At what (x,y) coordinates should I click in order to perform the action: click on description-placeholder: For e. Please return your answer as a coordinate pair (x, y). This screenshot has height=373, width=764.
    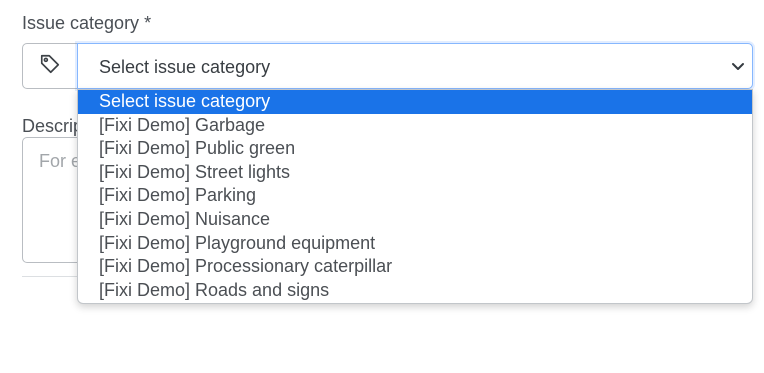
    Looking at the image, I should click on (60, 161).